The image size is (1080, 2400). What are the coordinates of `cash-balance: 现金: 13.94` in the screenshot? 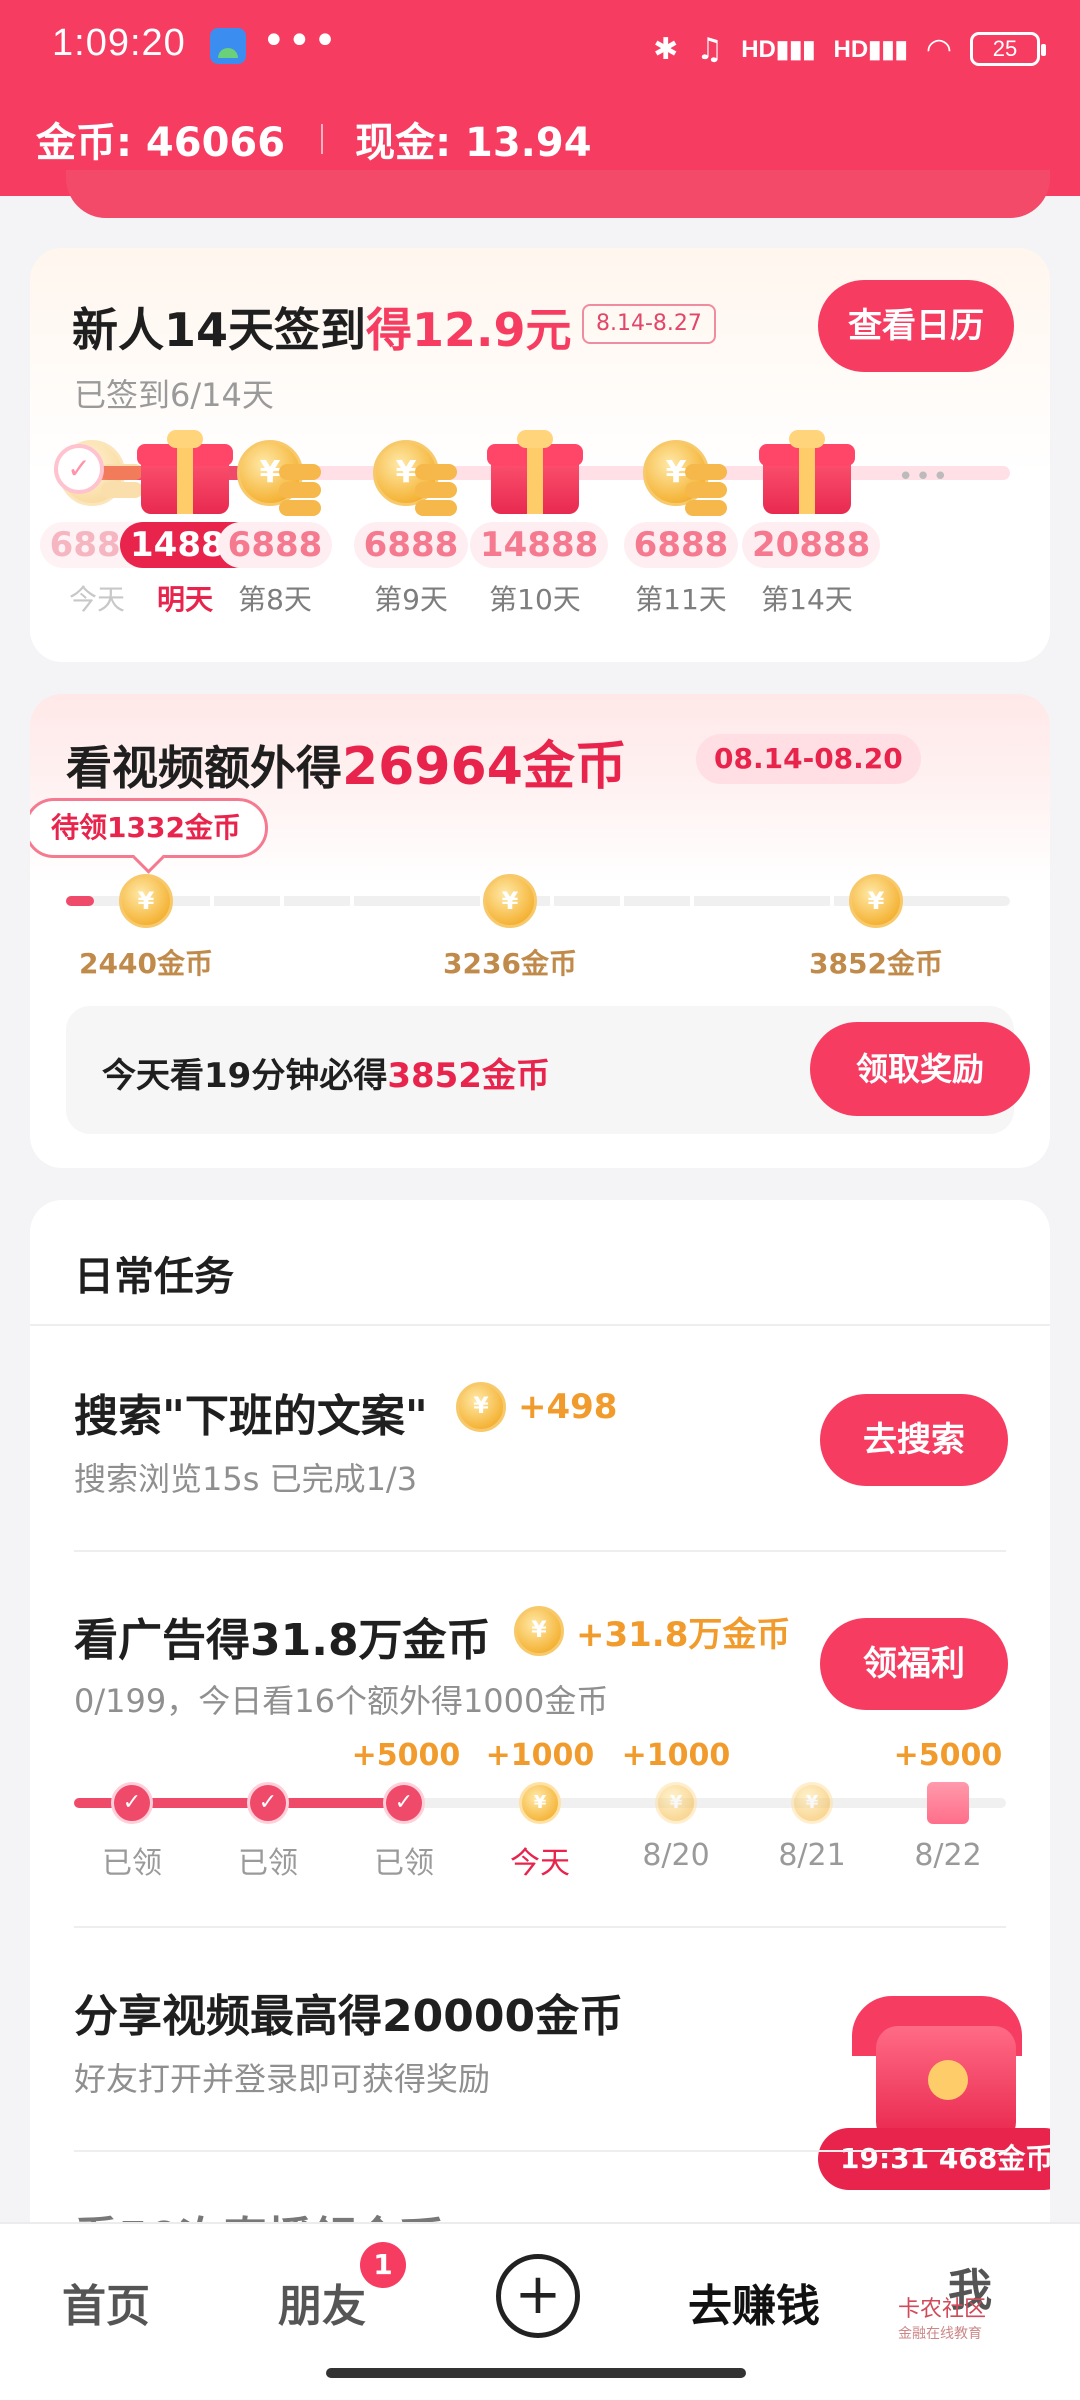 It's located at (473, 139).